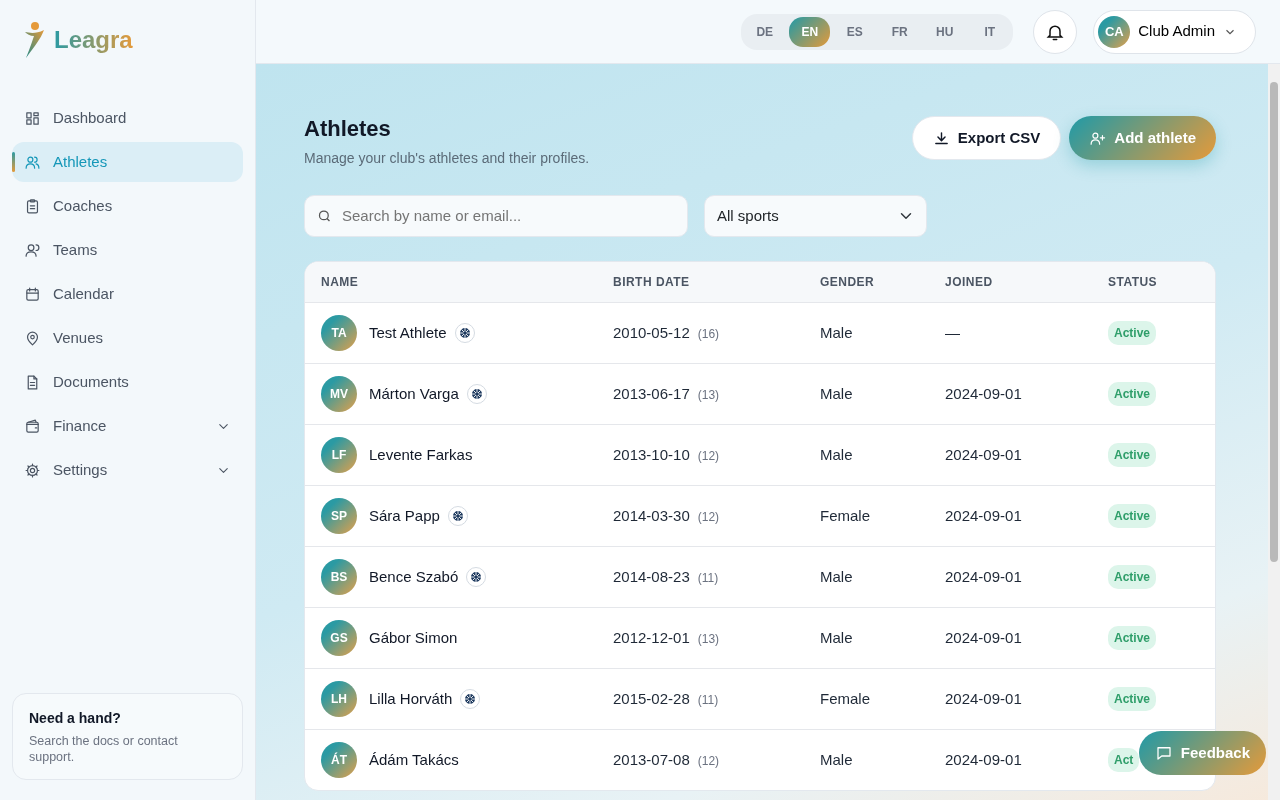  I want to click on birth-date: 2013-06-17, so click(651, 394).